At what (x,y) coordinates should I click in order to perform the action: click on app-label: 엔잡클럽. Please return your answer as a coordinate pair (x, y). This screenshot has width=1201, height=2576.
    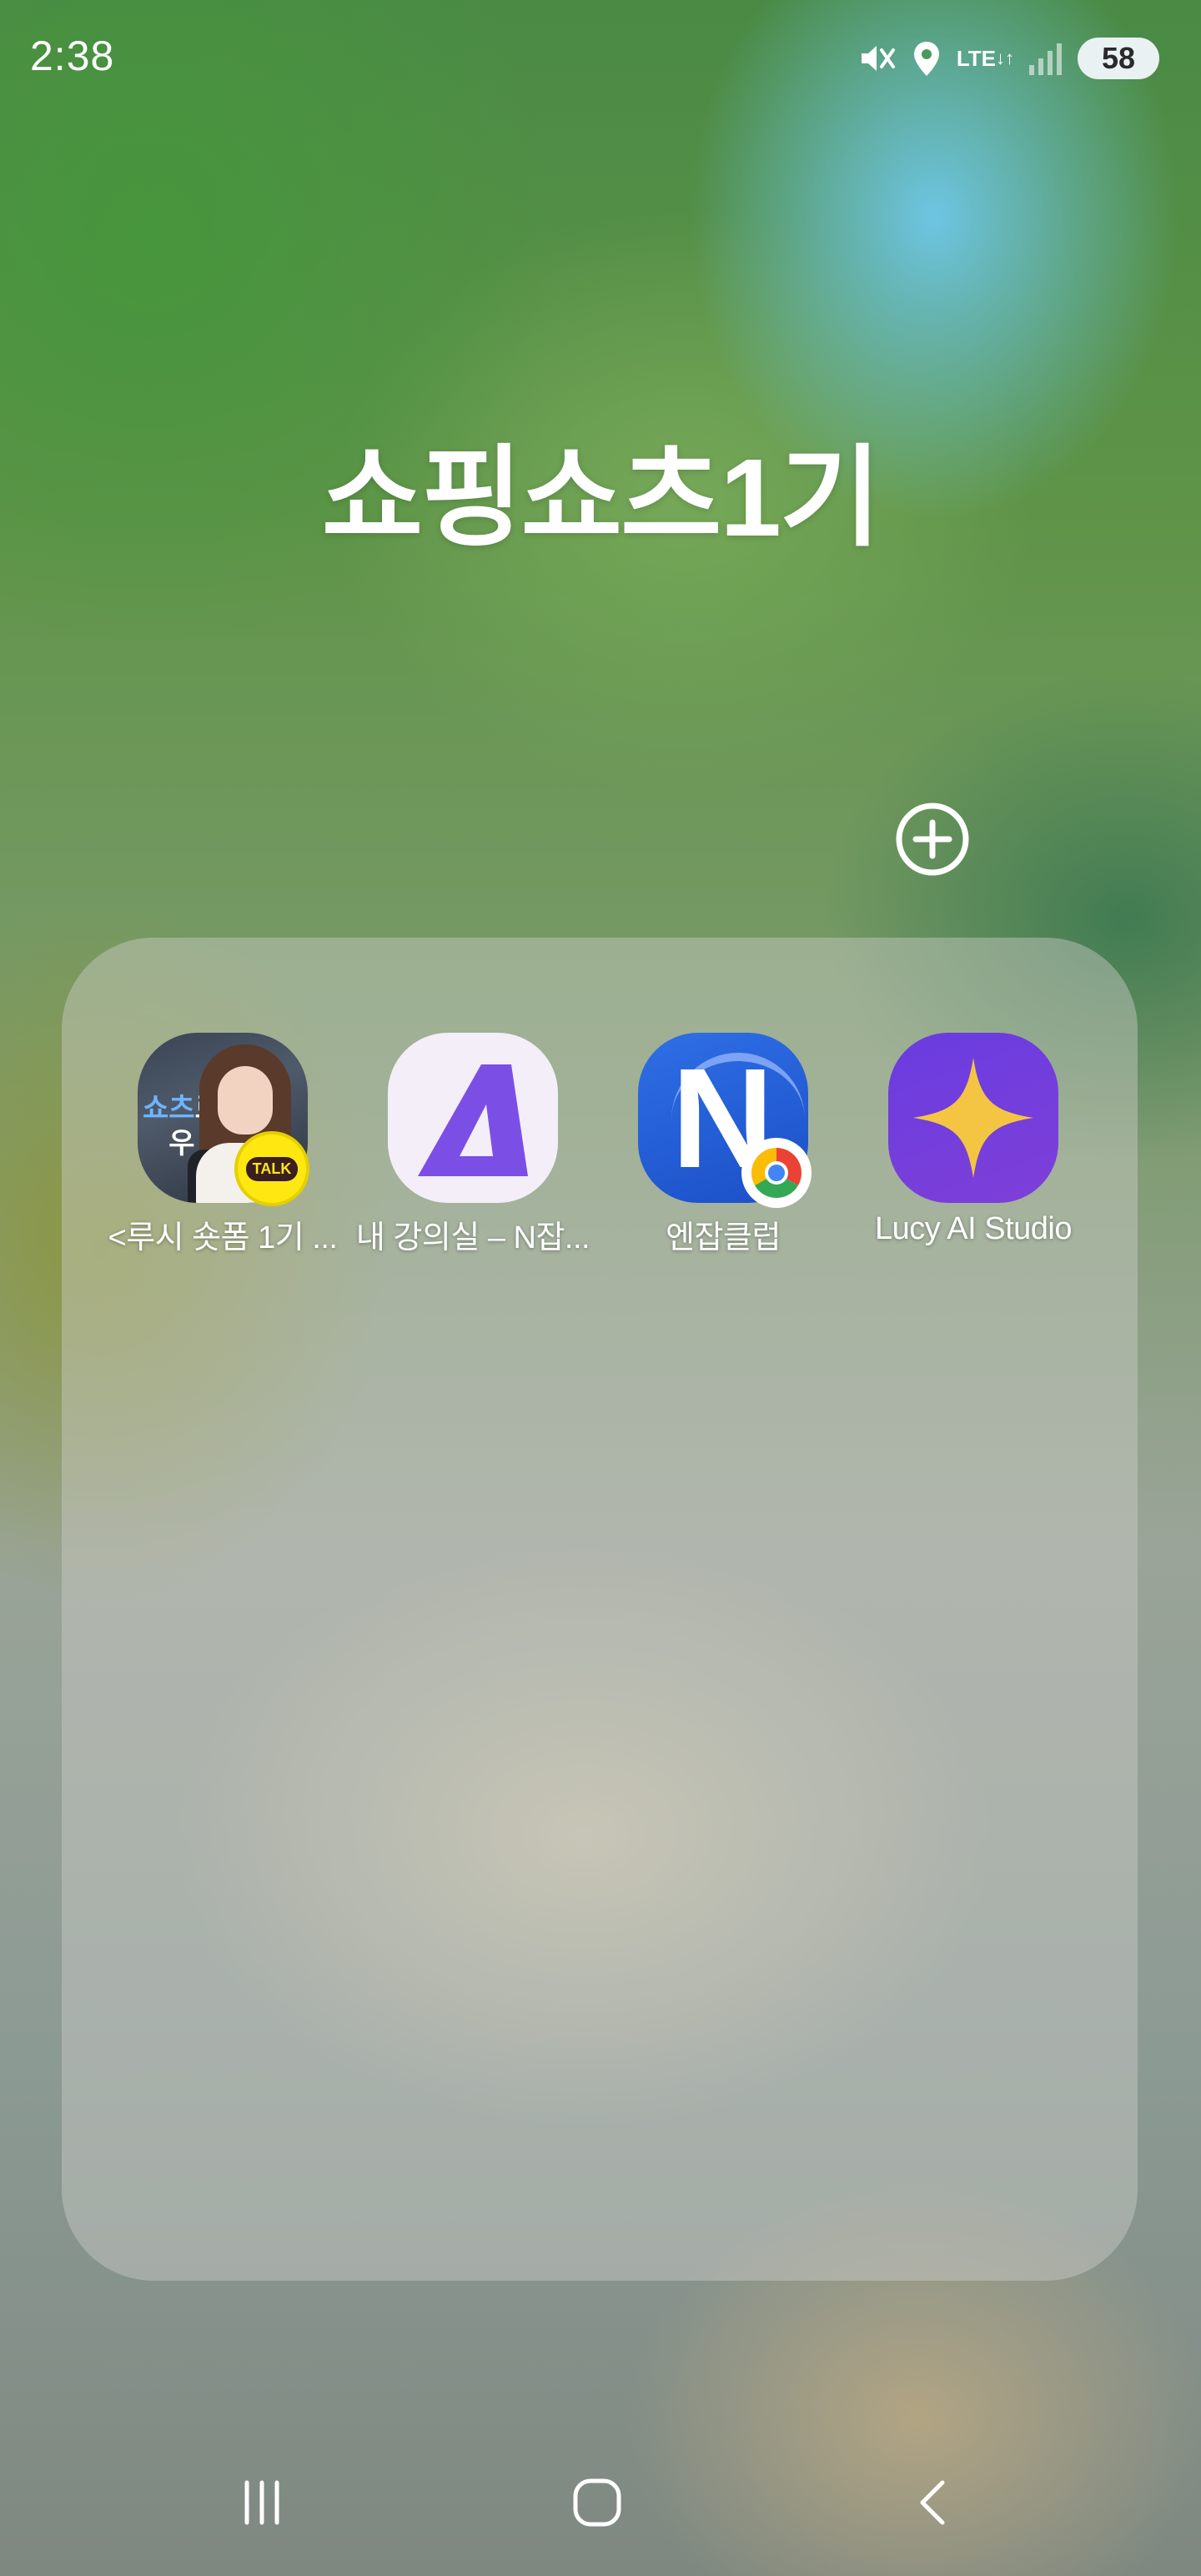
    Looking at the image, I should click on (724, 1237).